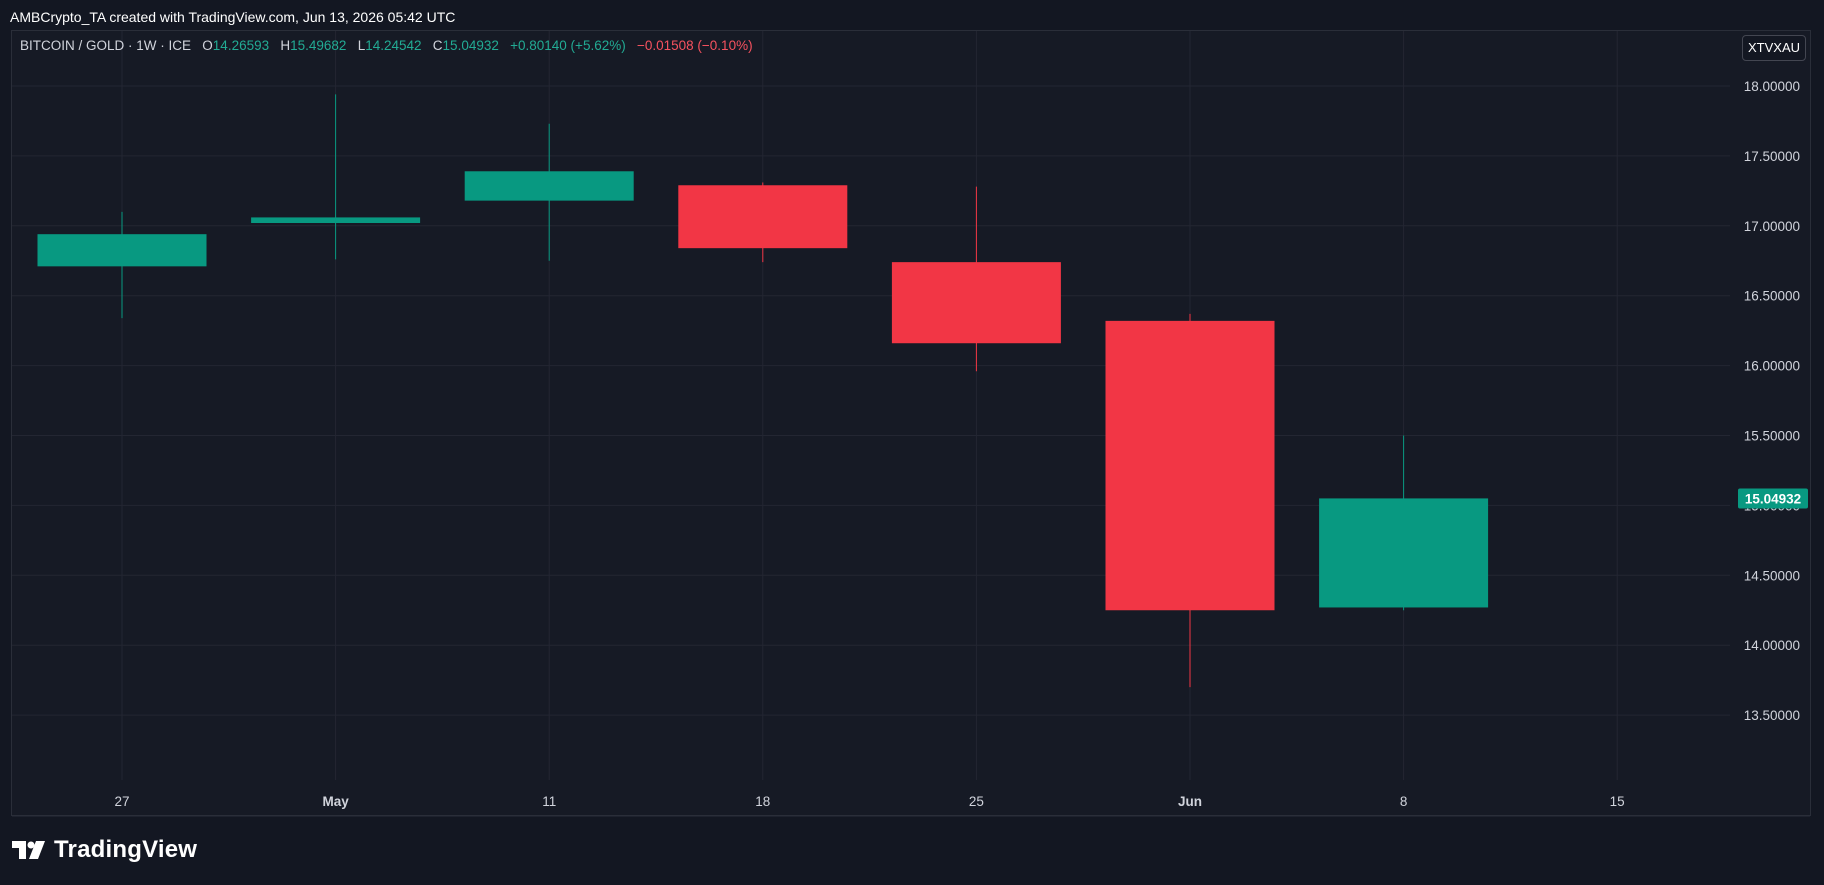  What do you see at coordinates (1772, 156) in the screenshot?
I see `y-tick-label: 17.50000` at bounding box center [1772, 156].